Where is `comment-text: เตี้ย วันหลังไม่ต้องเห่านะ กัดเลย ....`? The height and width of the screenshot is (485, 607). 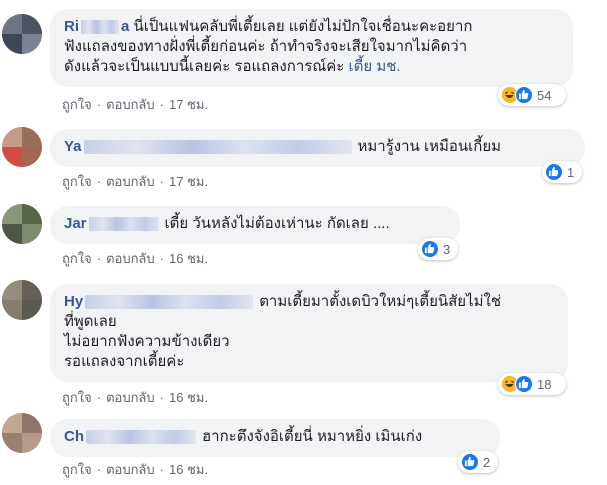 comment-text: เตี้ย วันหลังไม่ต้องเห่านะ กัดเลย .... is located at coordinates (277, 223).